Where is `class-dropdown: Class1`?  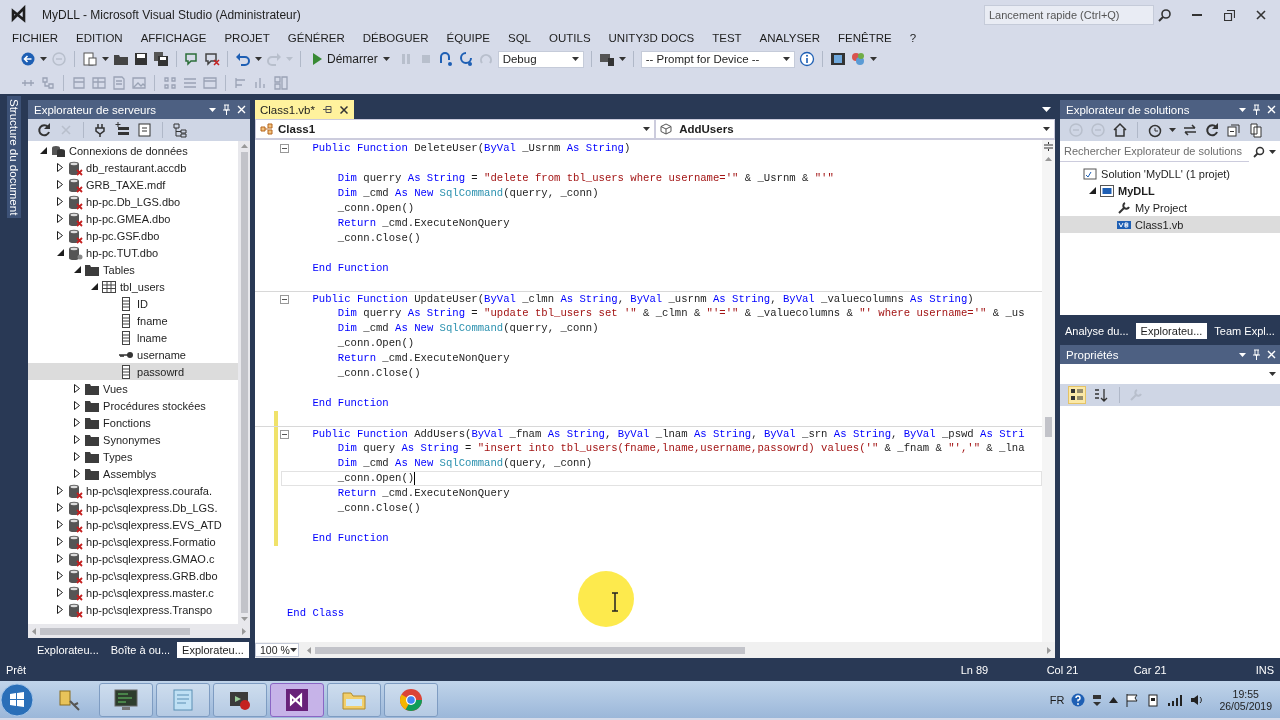
class-dropdown: Class1 is located at coordinates (455, 129).